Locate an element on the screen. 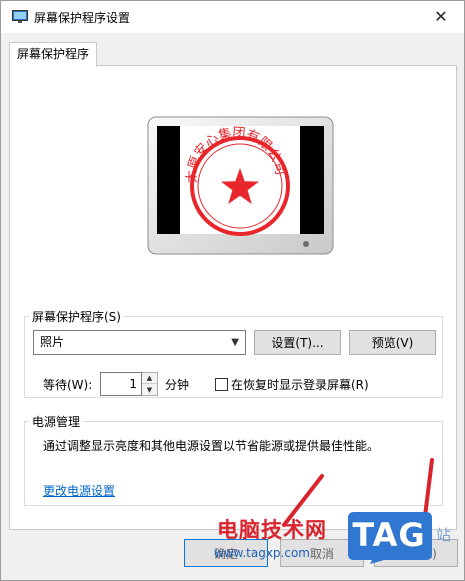 Image resolution: width=465 pixels, height=581 pixels. change-power-settings-link: 更改电源设置 is located at coordinates (79, 490).